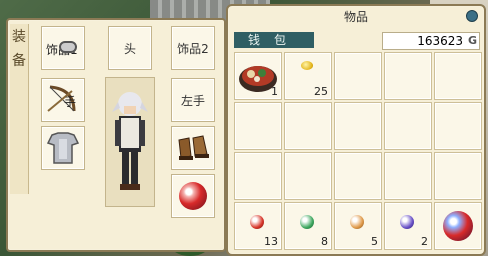 The width and height of the screenshot is (488, 256). Describe the element at coordinates (307, 222) in the screenshot. I see `green-potion-icon` at that location.